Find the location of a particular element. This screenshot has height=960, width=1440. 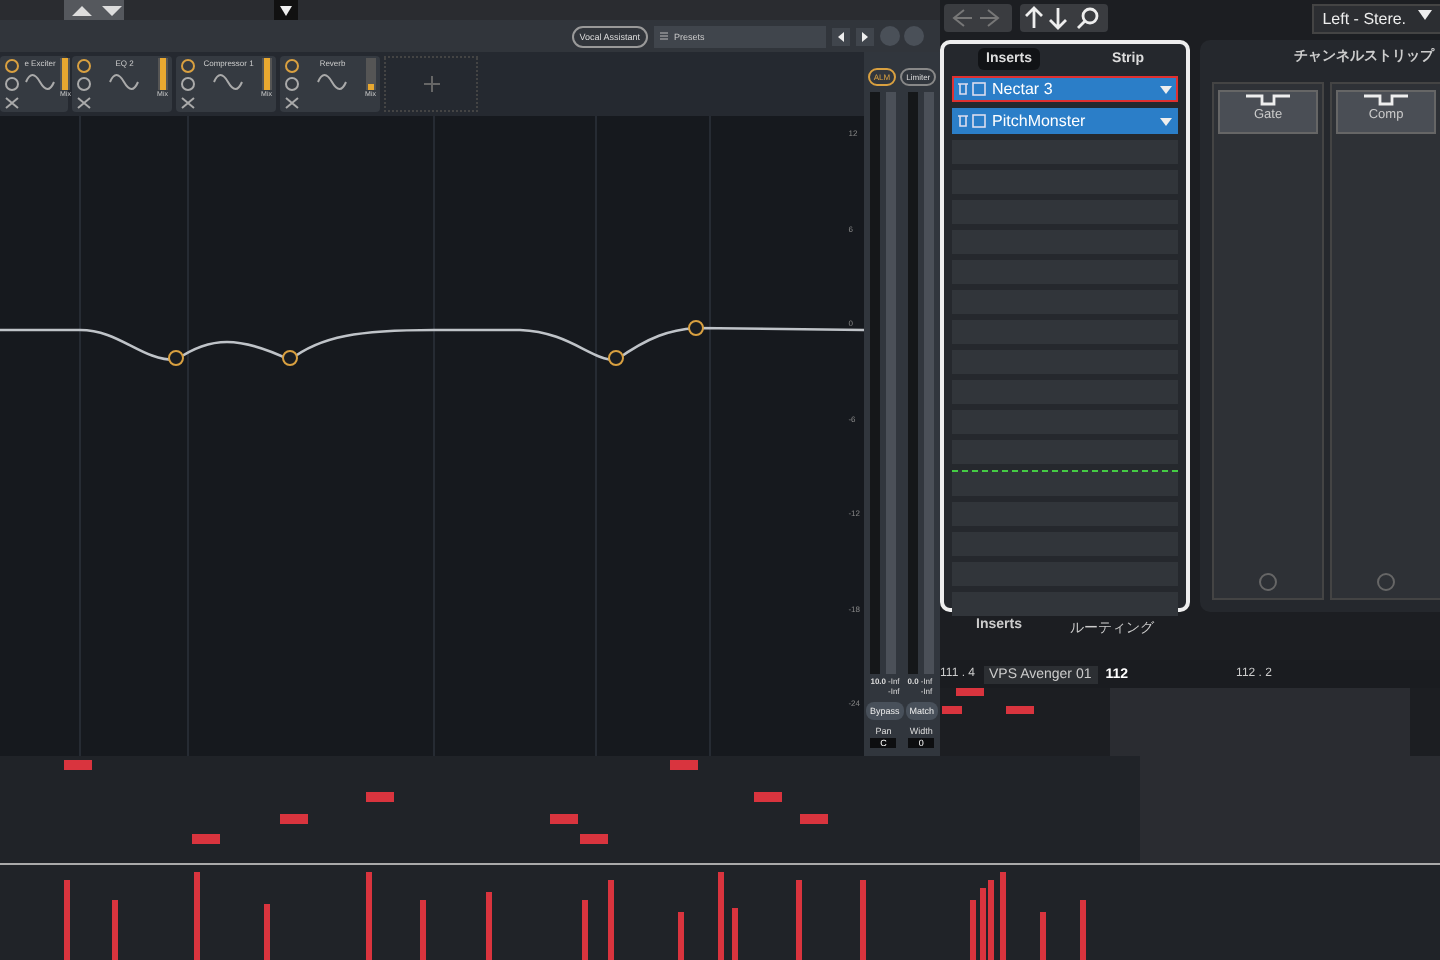

insert-slot: PitchMonster is located at coordinates (1065, 121).